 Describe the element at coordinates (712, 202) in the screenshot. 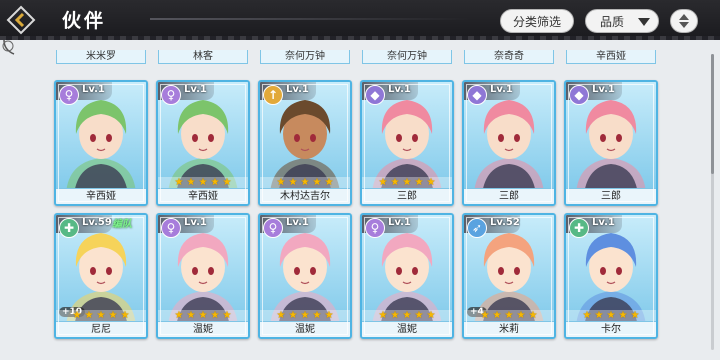

I see `scrollbar` at that location.